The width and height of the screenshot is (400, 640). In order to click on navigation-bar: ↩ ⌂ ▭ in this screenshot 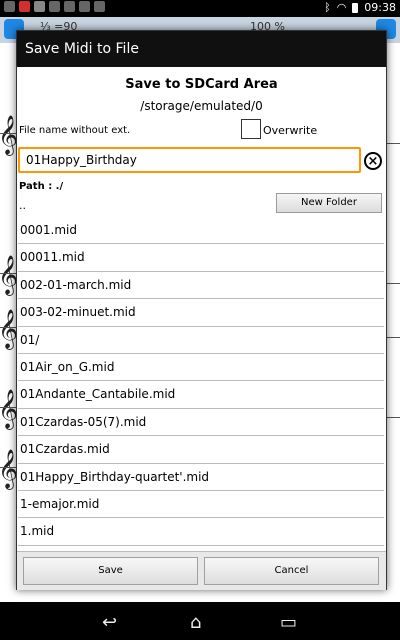, I will do `click(200, 621)`.